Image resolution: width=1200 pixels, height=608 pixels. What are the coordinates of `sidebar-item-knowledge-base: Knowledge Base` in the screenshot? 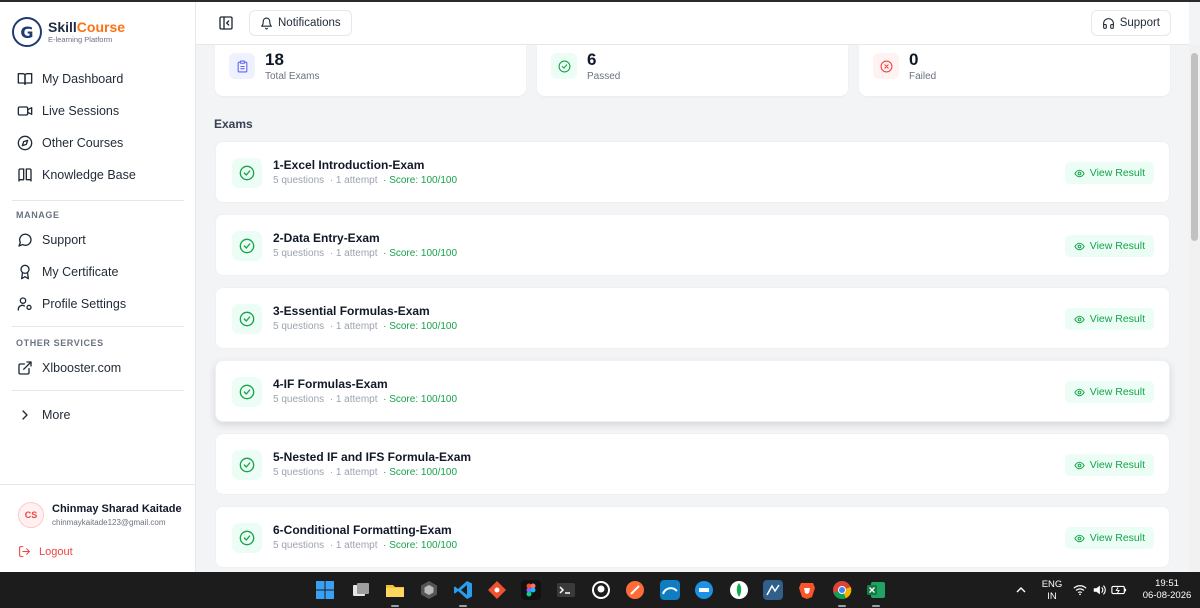 It's located at (98, 175).